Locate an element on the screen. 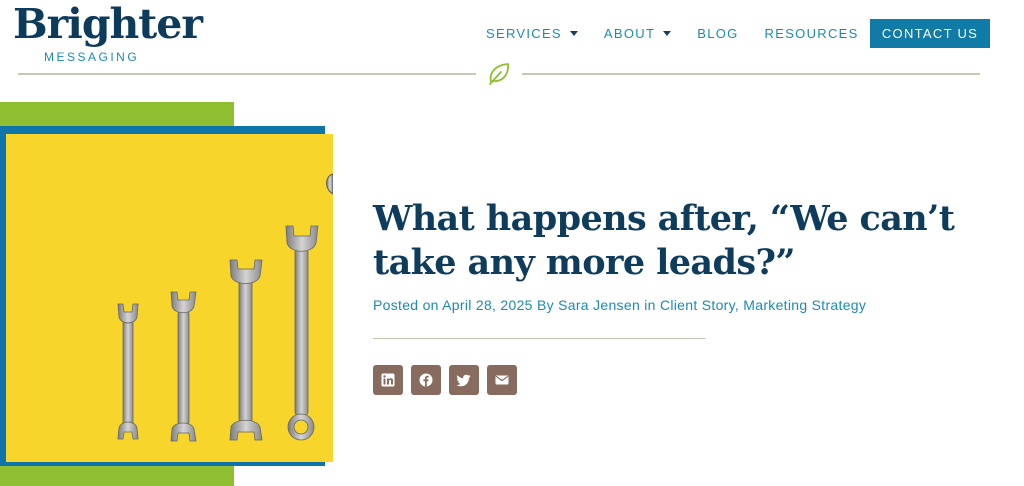  twitter-icon is located at coordinates (464, 380).